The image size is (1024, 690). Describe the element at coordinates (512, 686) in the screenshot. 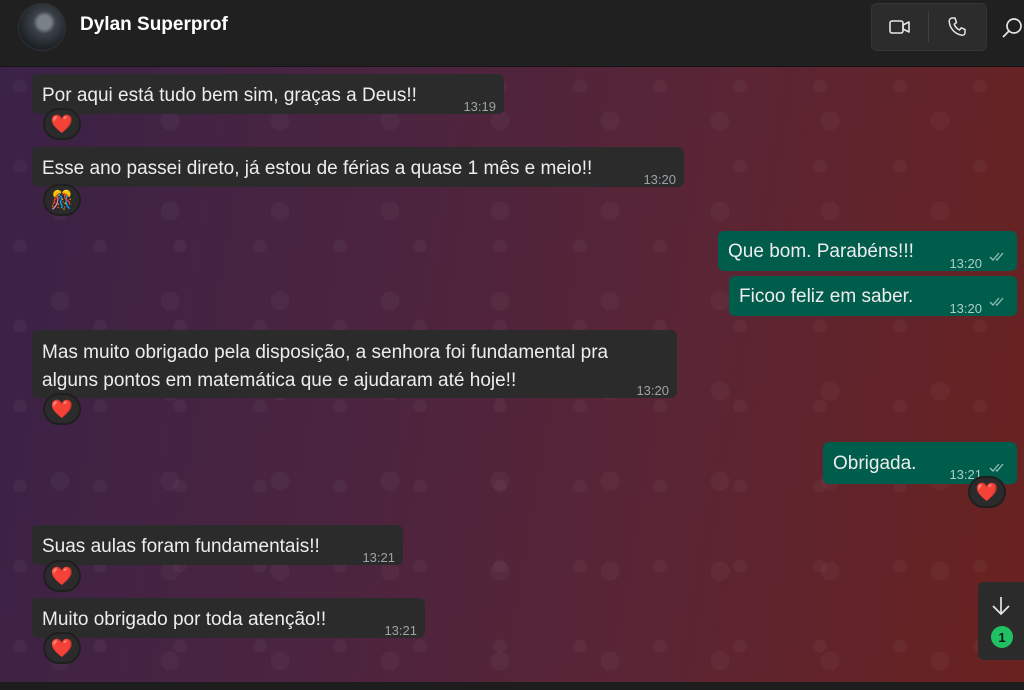

I see `composer-bar-edge` at that location.